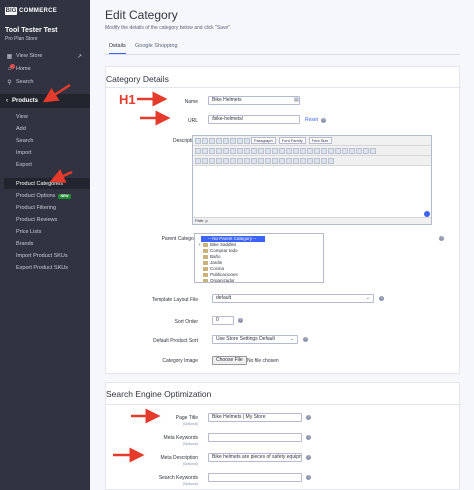 The width and height of the screenshot is (474, 490). Describe the element at coordinates (22, 117) in the screenshot. I see `sidebar-sub-view: View` at that location.